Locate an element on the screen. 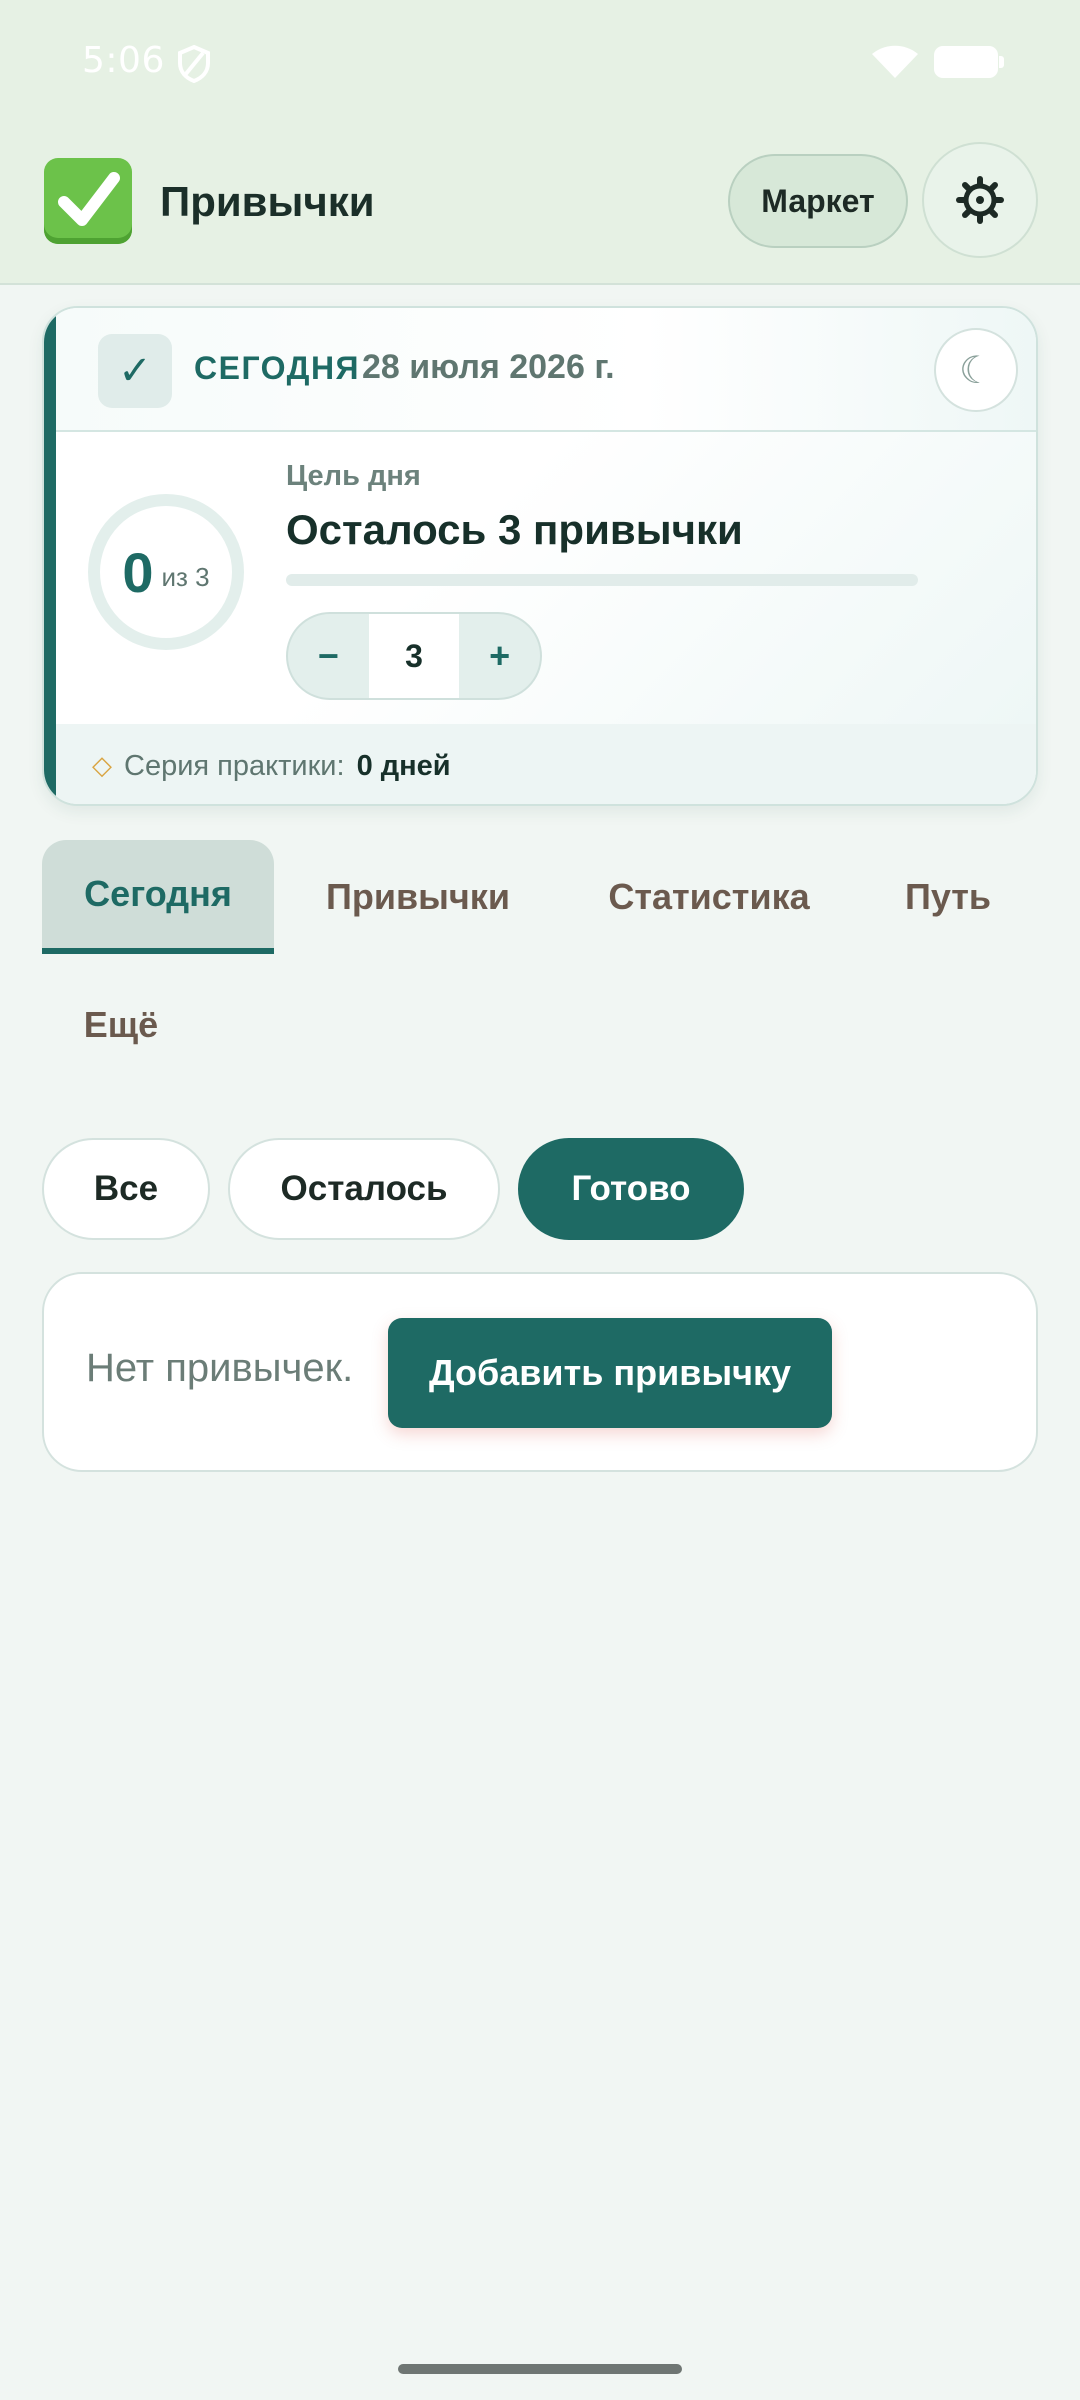  tab-statistics: Статистика is located at coordinates (709, 897).